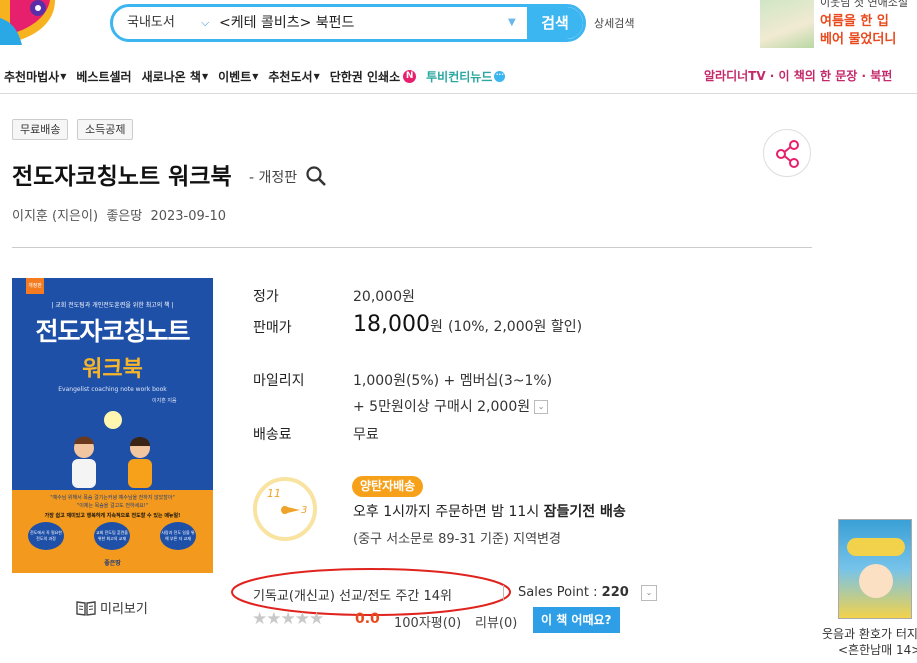 The width and height of the screenshot is (917, 663). I want to click on cover-author: 이지훈 지음, so click(164, 401).